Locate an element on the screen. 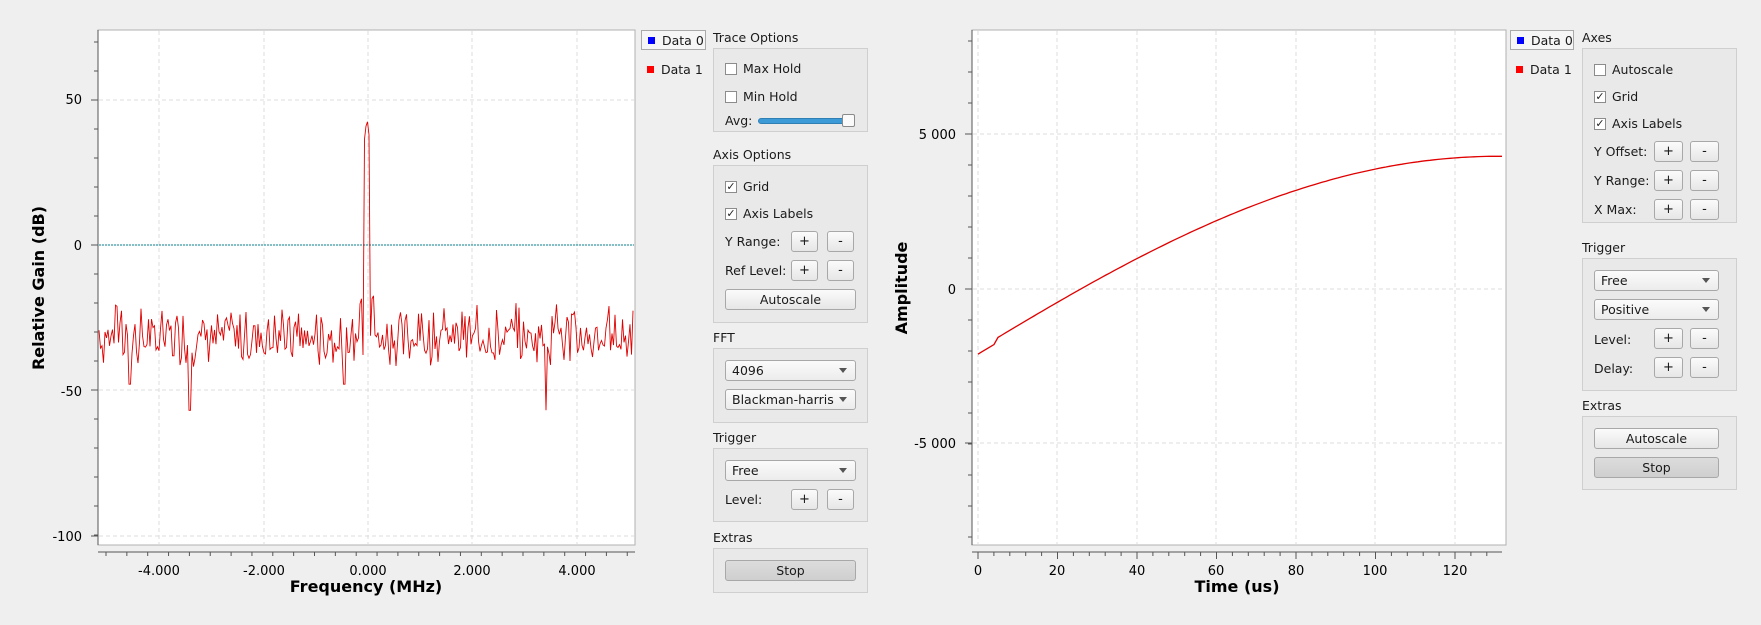 The image size is (1761, 625). time-x-axis-label: Time (us) is located at coordinates (1236, 586).